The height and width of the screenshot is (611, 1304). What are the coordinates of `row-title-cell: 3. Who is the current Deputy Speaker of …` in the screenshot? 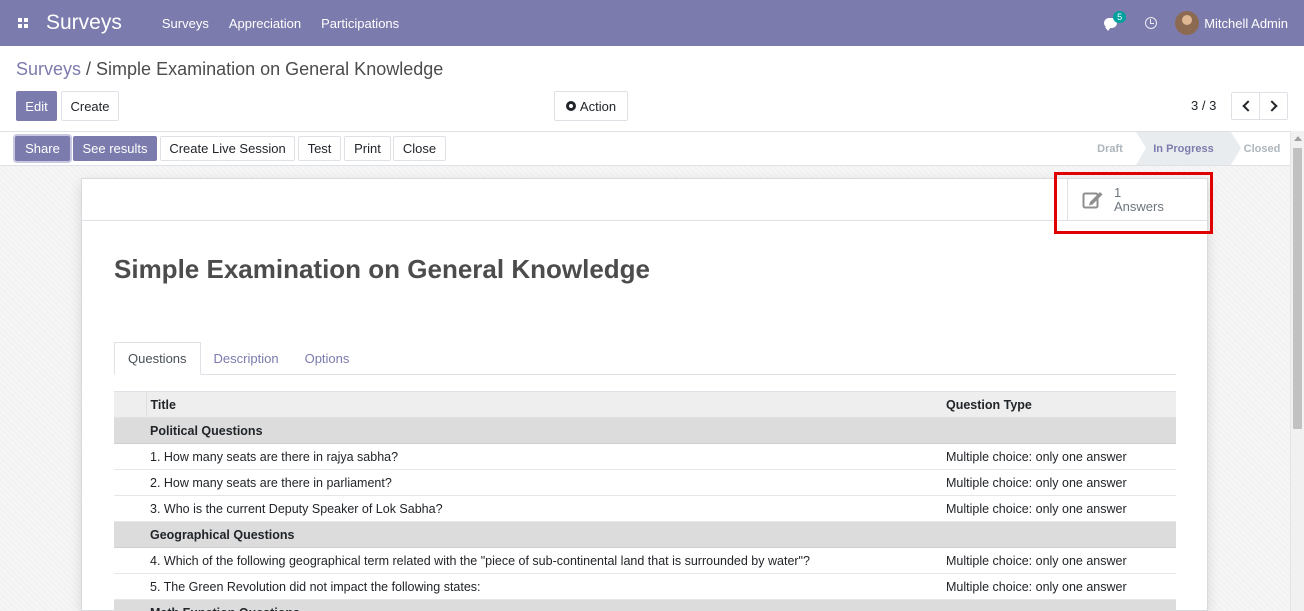 It's located at (544, 508).